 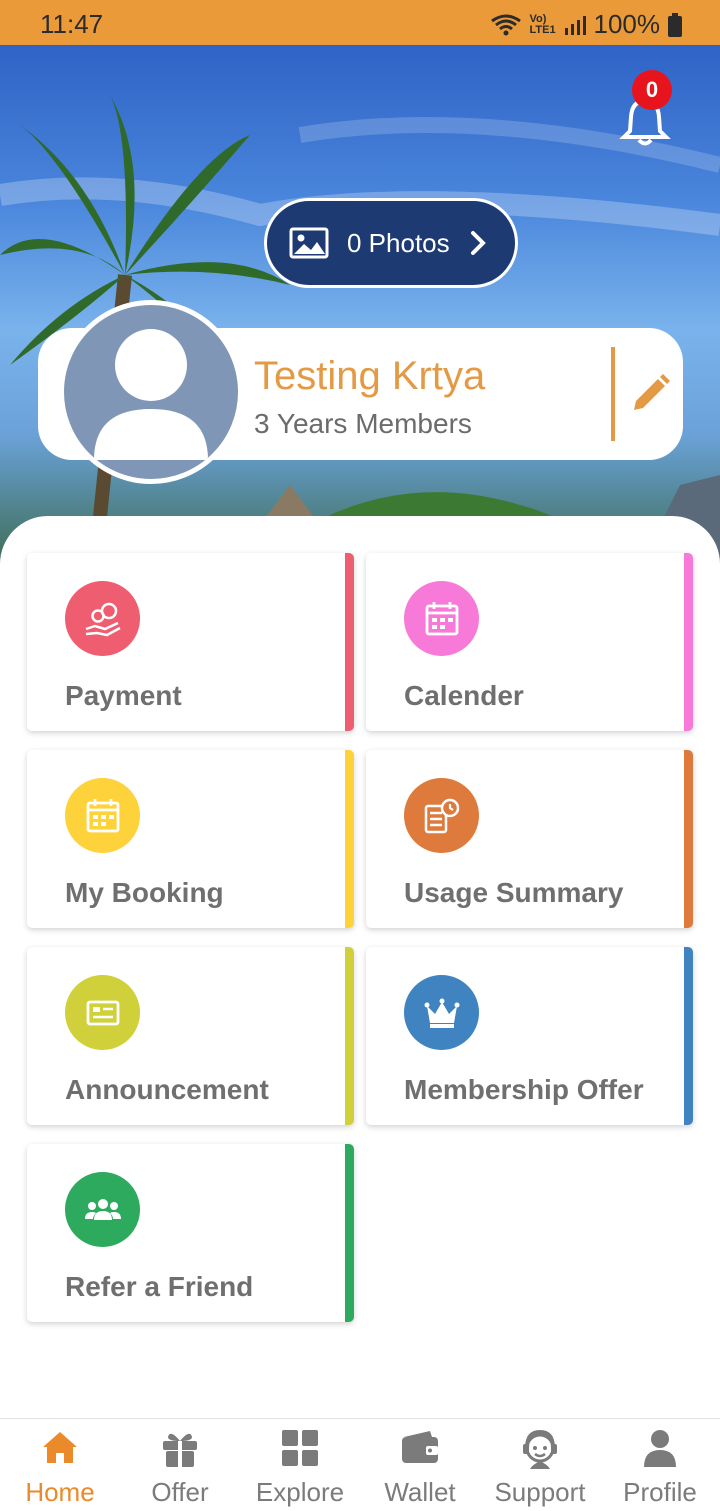 What do you see at coordinates (300, 1492) in the screenshot?
I see `nav-label: Explore` at bounding box center [300, 1492].